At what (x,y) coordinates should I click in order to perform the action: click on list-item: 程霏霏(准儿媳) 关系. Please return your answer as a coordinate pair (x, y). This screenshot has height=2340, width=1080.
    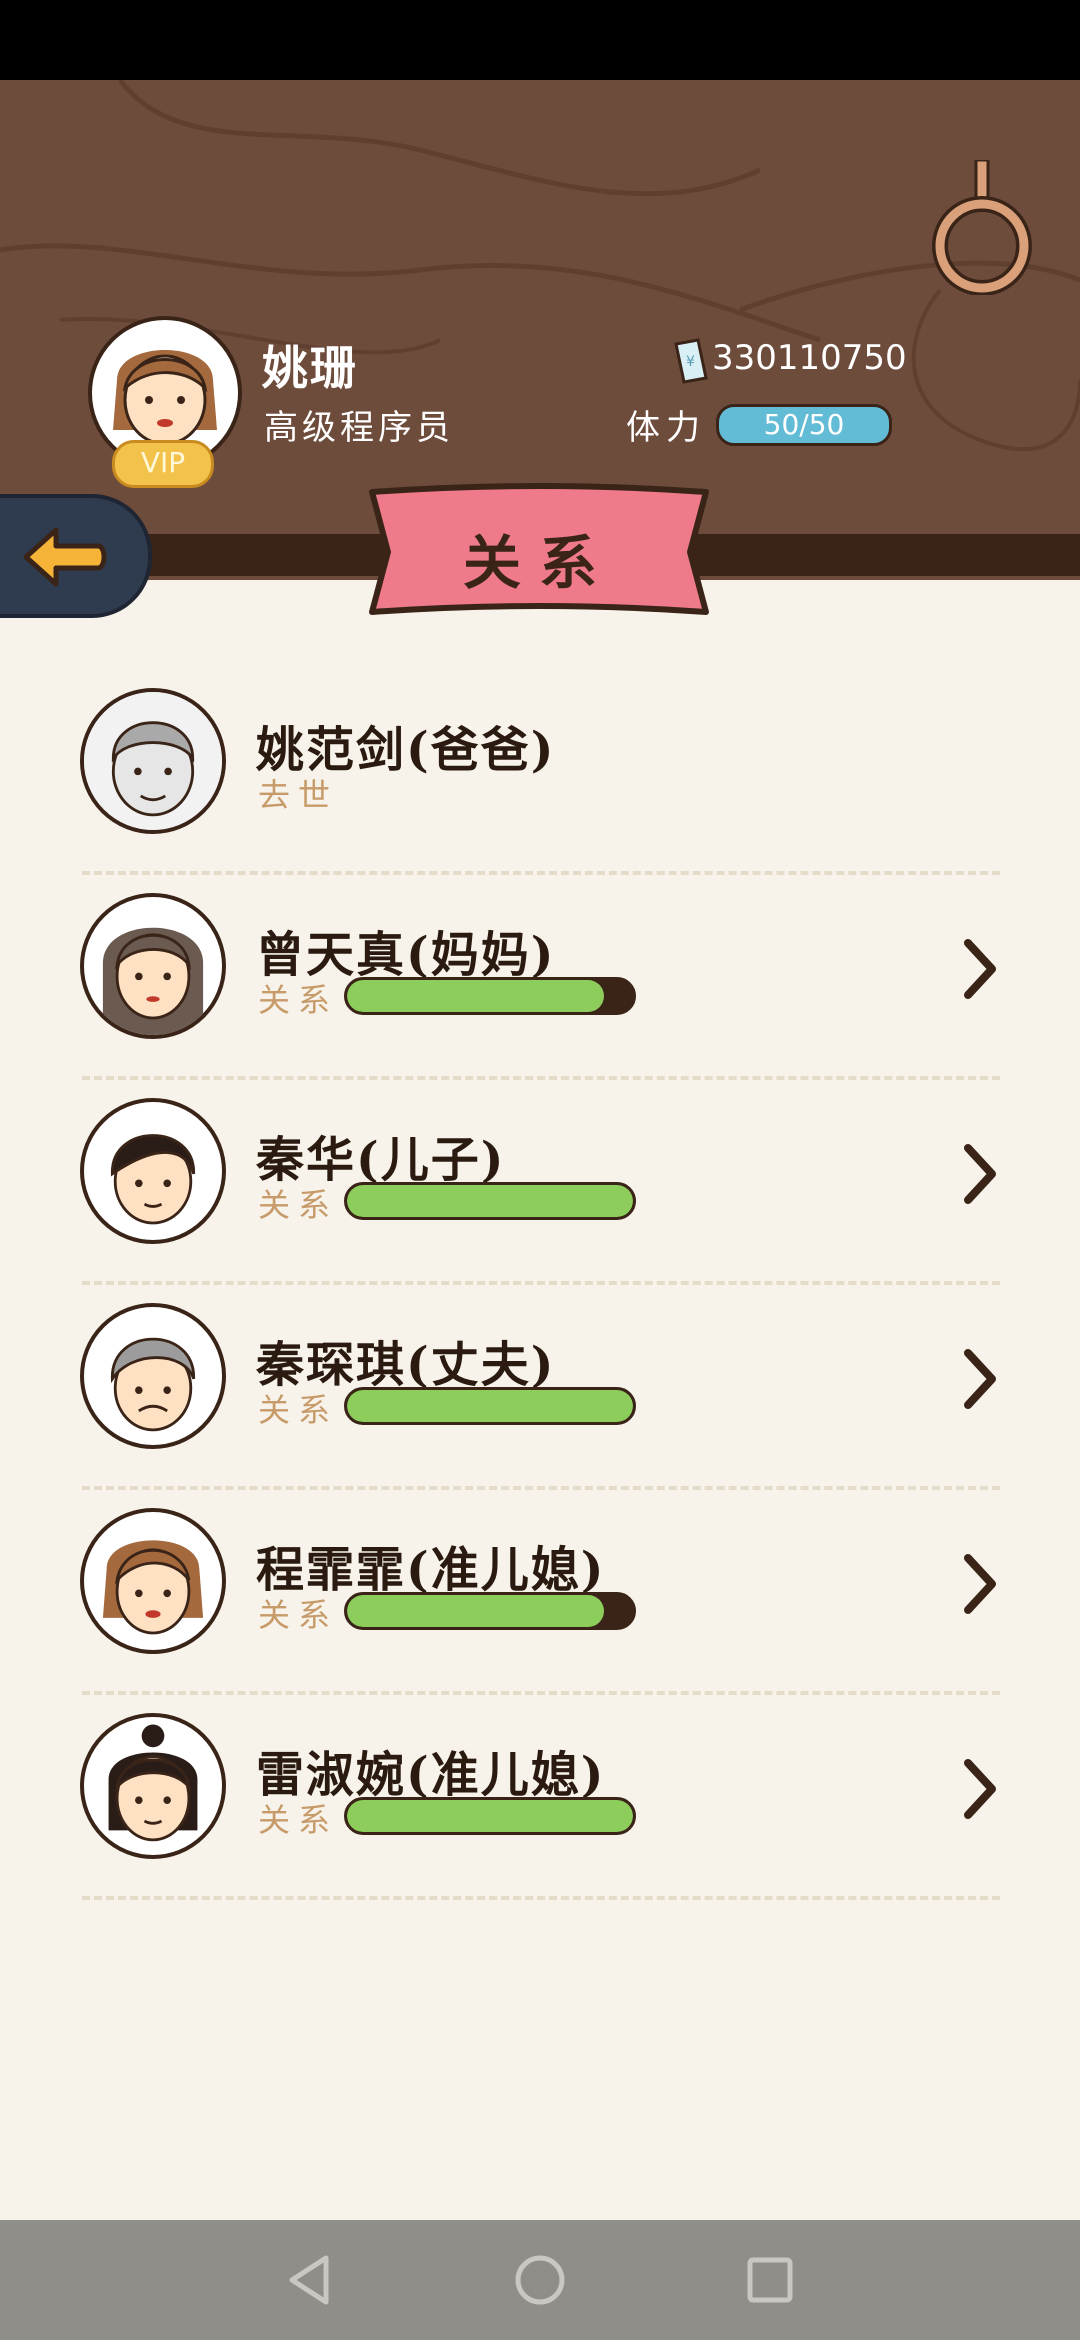
    Looking at the image, I should click on (540, 1592).